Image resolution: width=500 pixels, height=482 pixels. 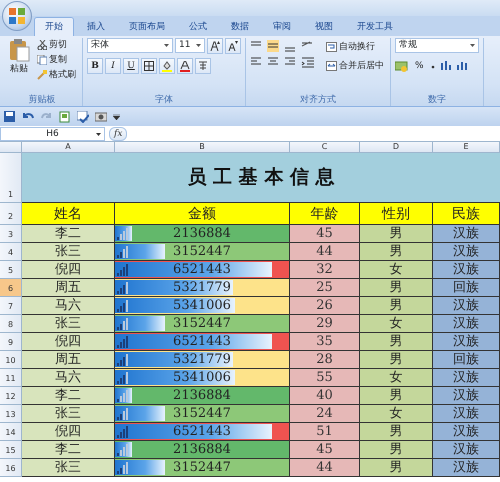 What do you see at coordinates (446, 66) in the screenshot?
I see `increase-decimal-icon` at bounding box center [446, 66].